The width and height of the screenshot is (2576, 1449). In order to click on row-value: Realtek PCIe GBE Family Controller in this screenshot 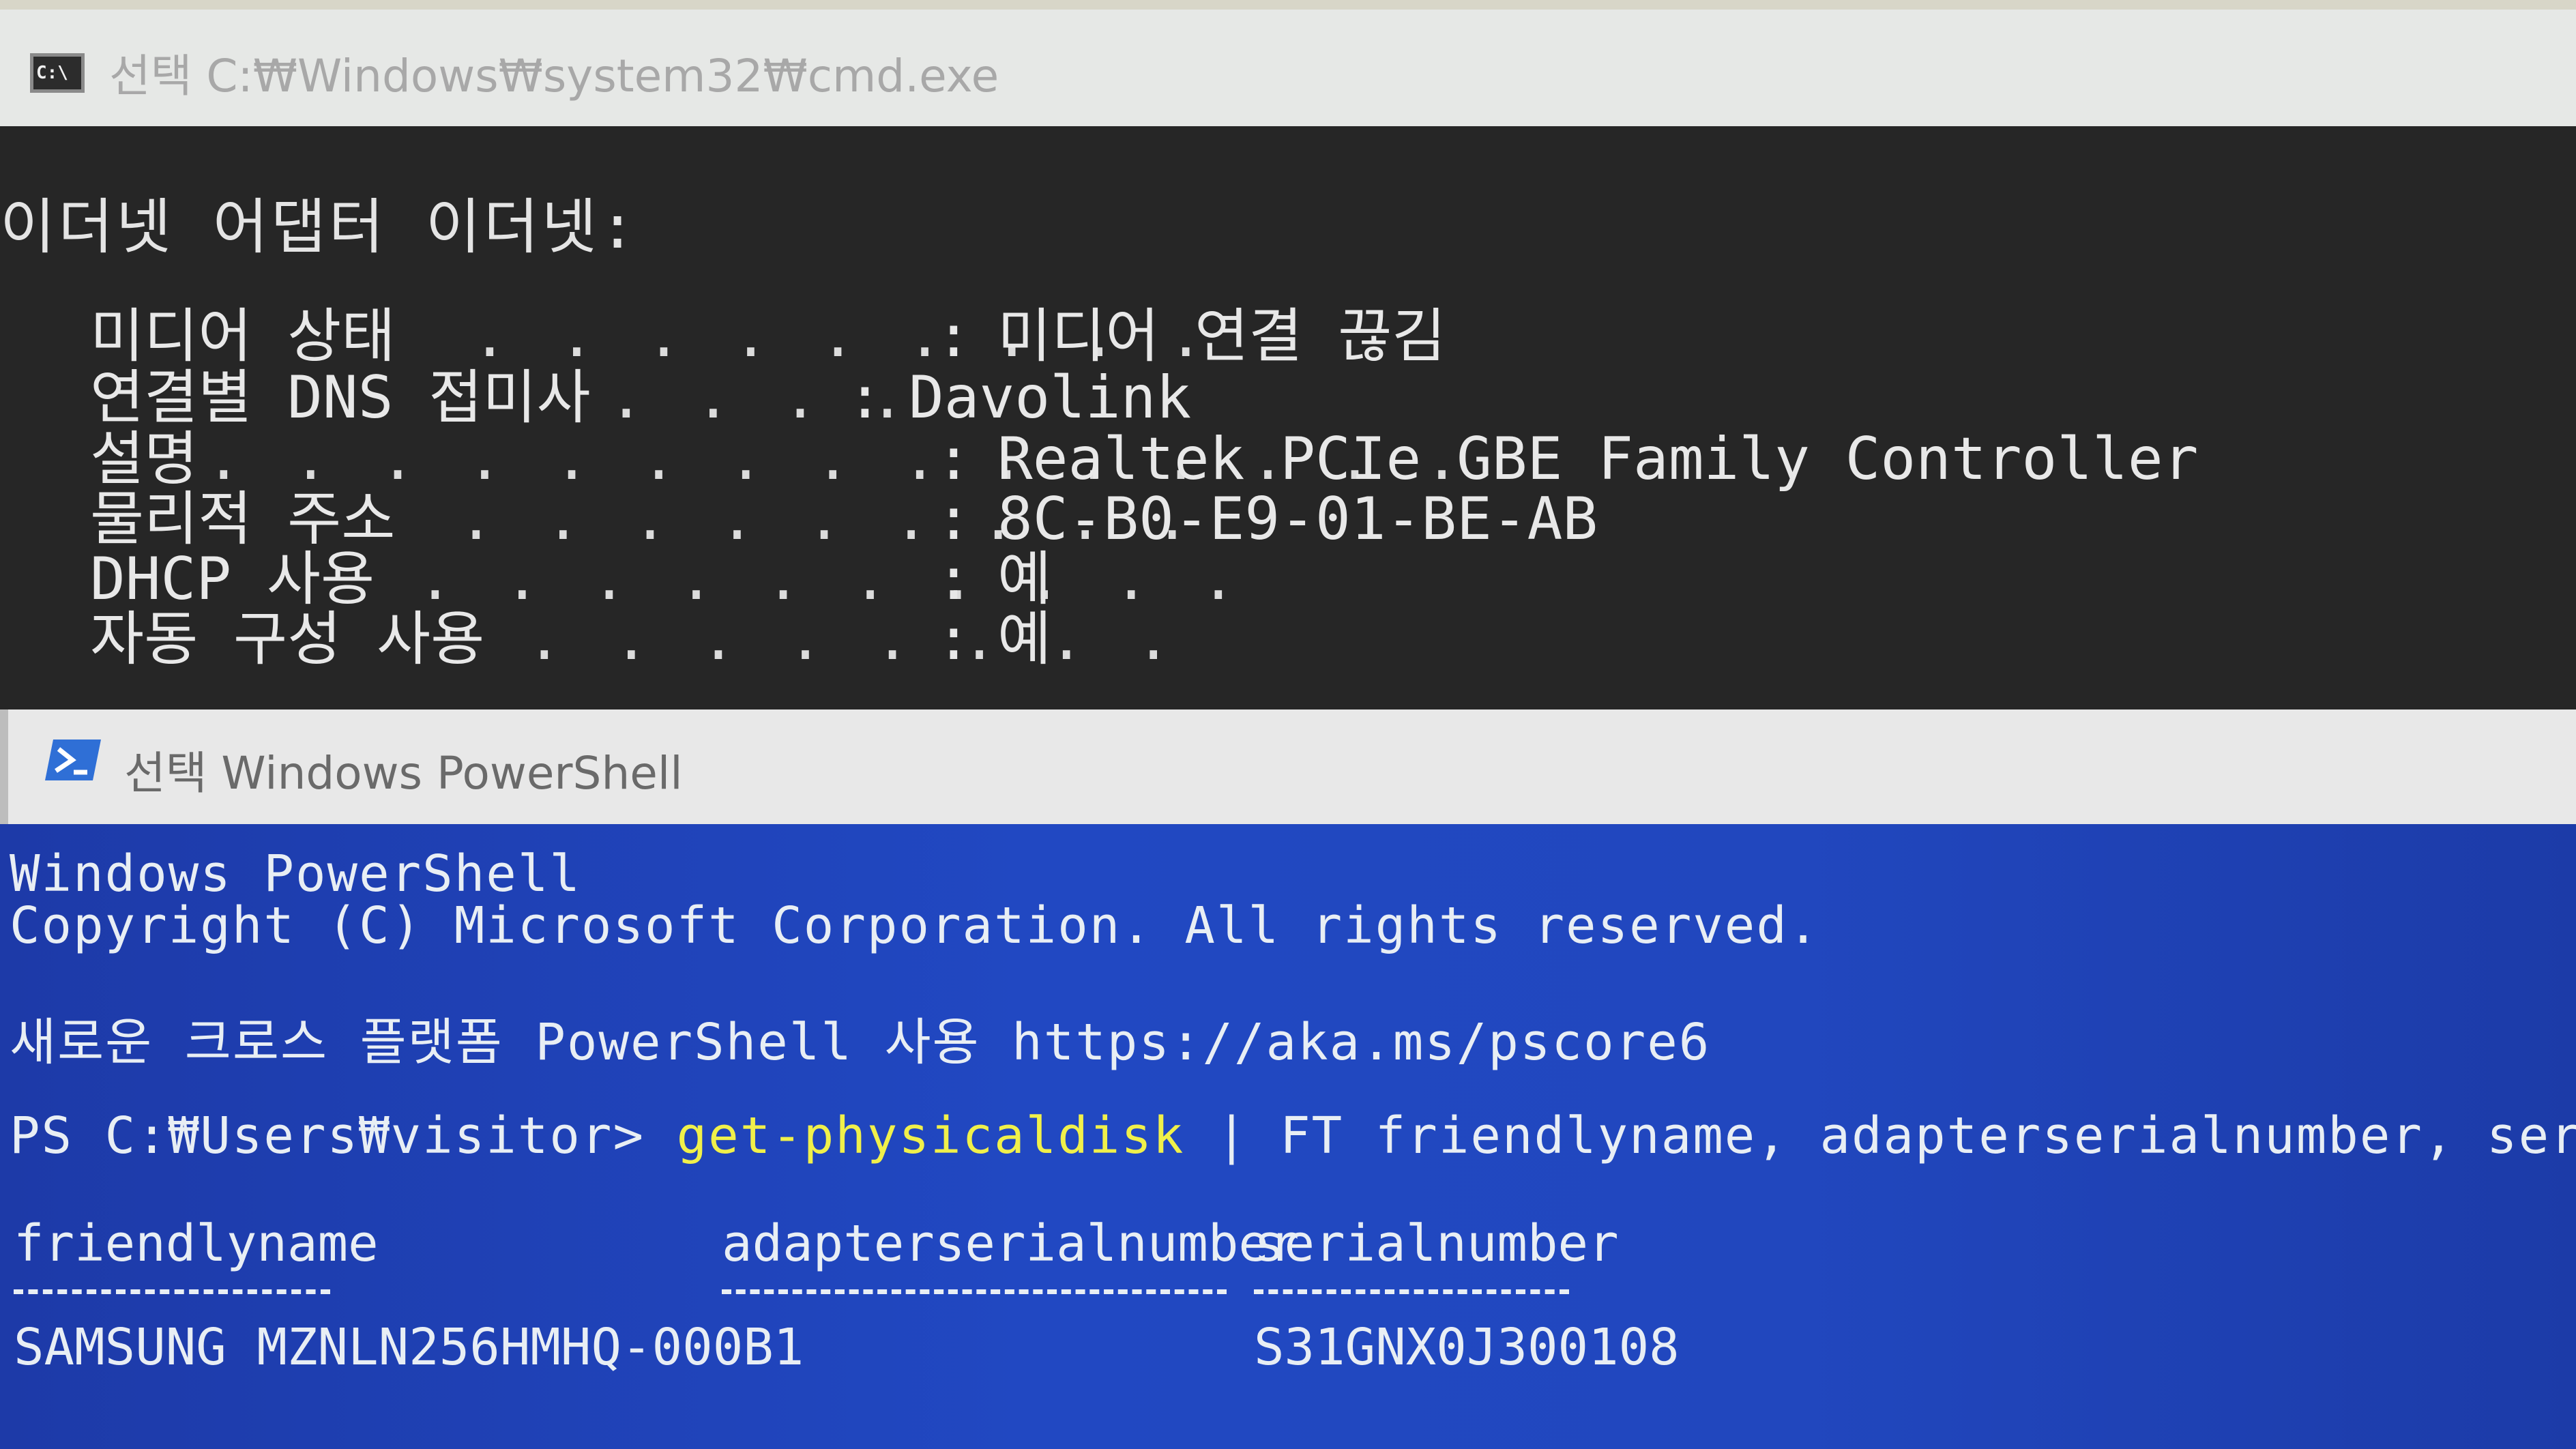, I will do `click(1598, 459)`.